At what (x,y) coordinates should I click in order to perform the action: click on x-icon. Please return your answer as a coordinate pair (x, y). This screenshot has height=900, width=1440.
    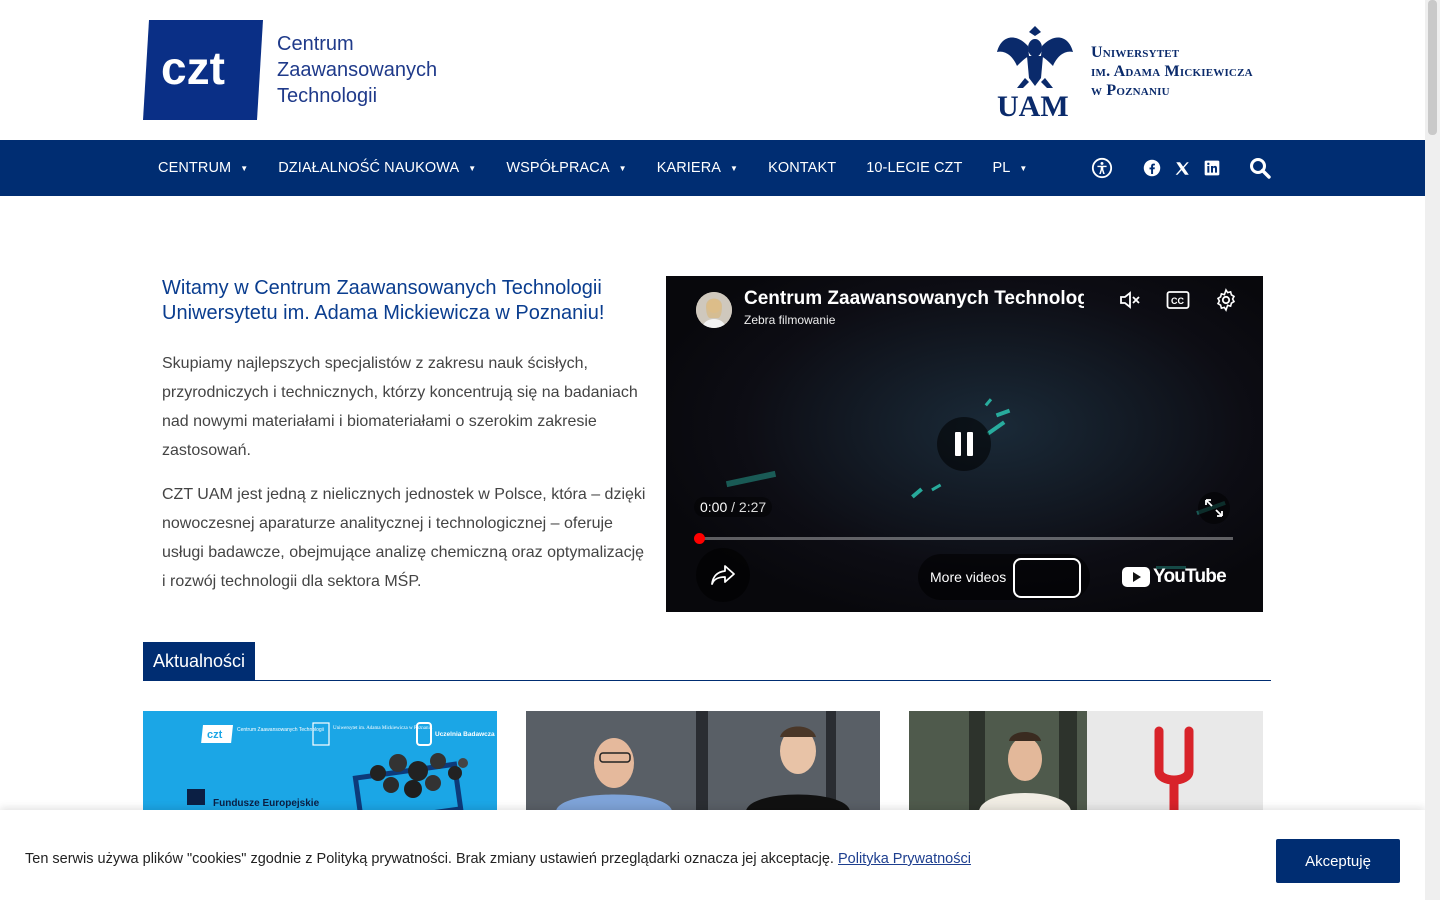
    Looking at the image, I should click on (1182, 168).